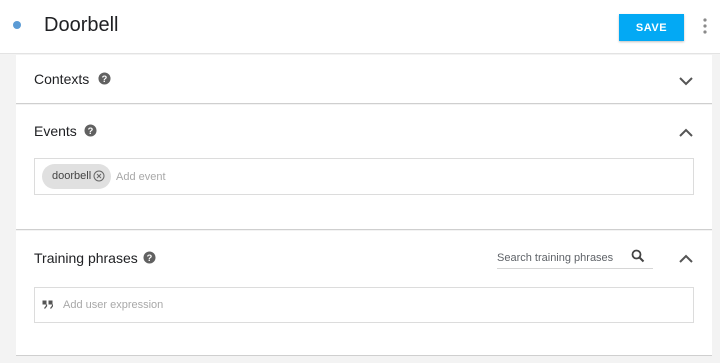 This screenshot has height=363, width=720. I want to click on add-user-expression-placeholder: Add user expression, so click(113, 305).